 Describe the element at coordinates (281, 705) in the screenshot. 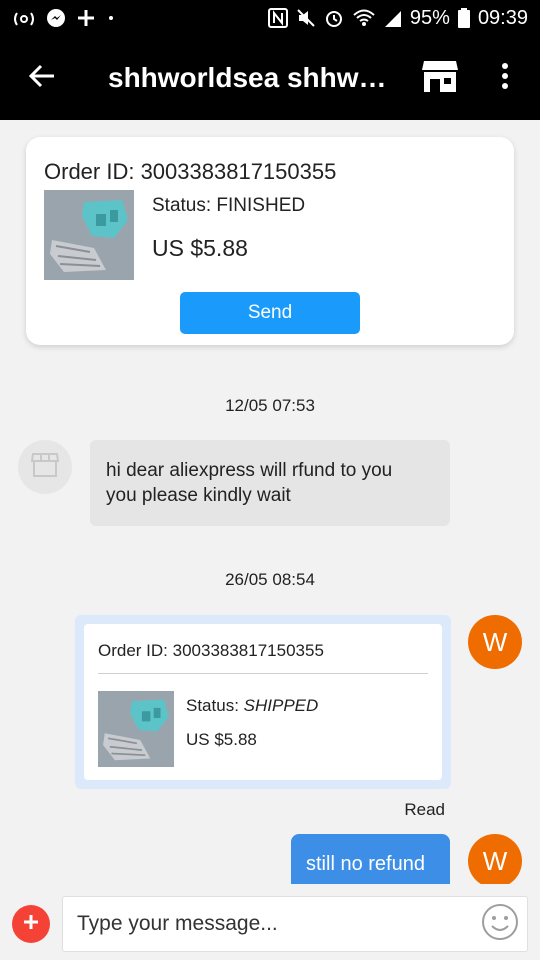

I see `order-status-value: SHIPPED` at that location.